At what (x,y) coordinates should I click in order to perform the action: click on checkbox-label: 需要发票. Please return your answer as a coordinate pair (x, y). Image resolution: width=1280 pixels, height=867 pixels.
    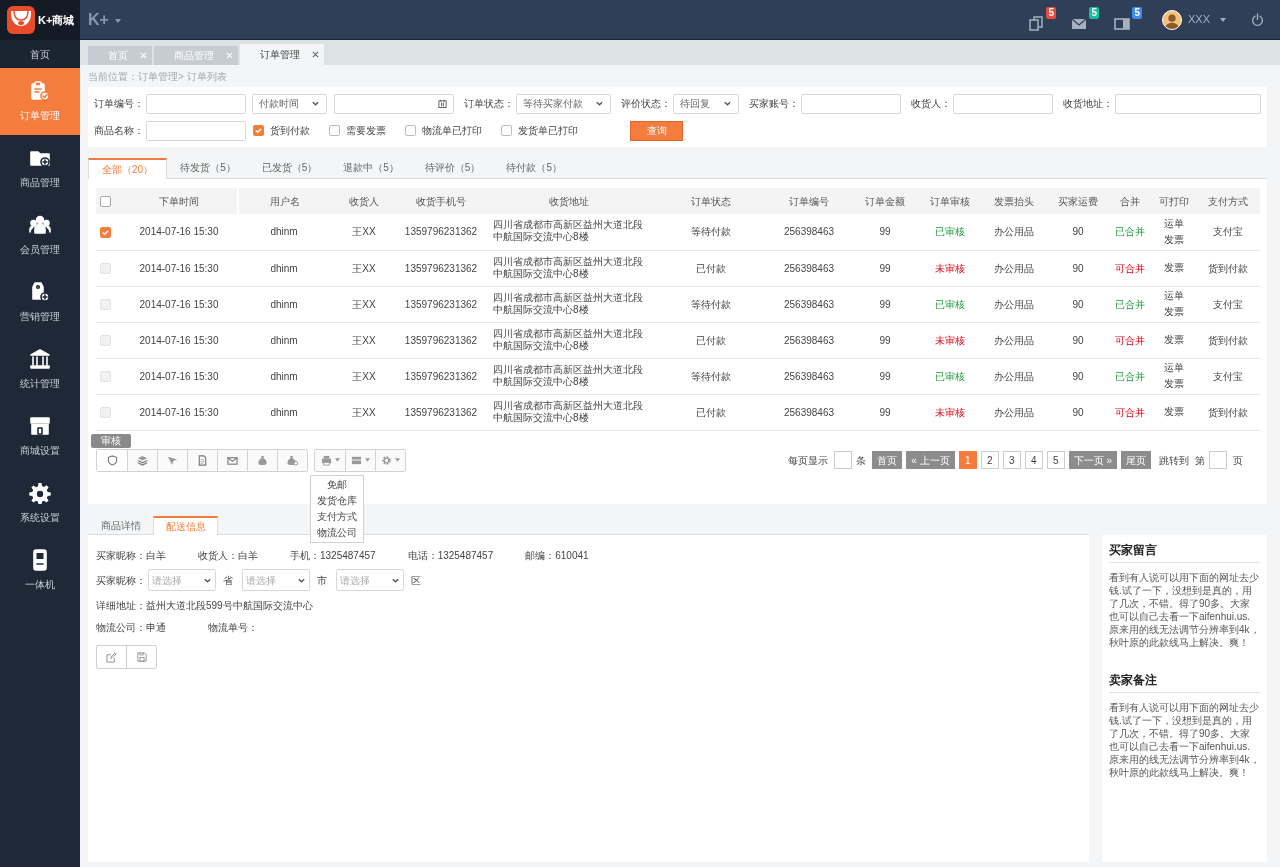
    Looking at the image, I should click on (366, 131).